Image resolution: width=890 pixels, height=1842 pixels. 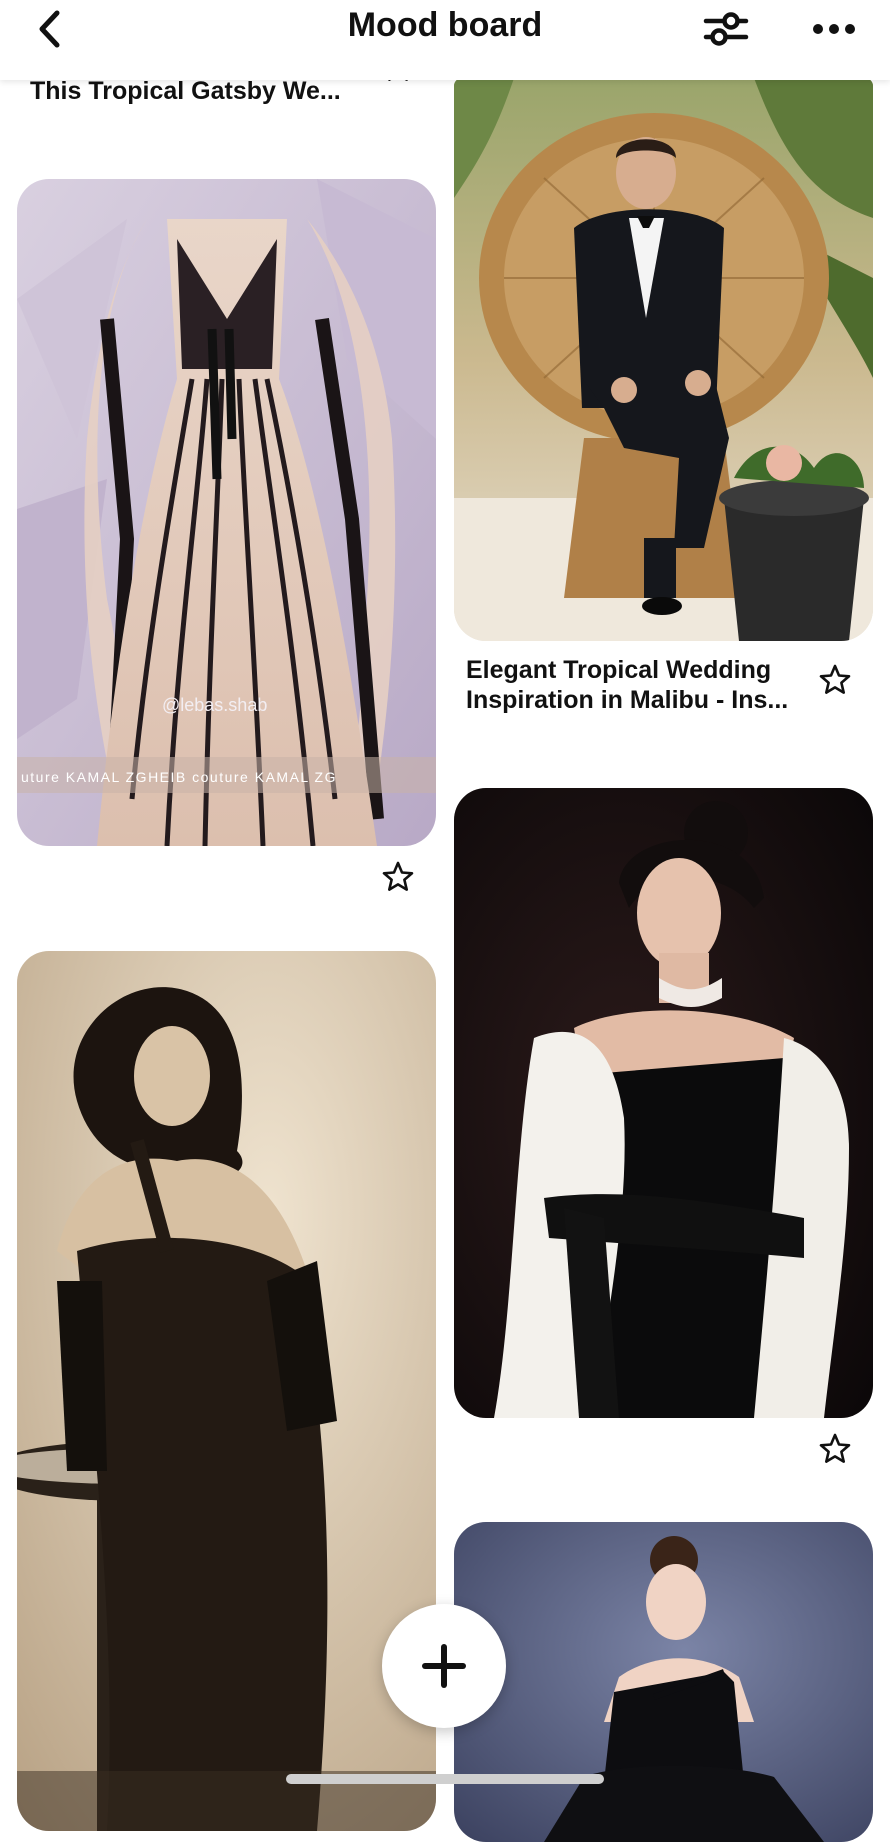 I want to click on add-pin-button, so click(x=444, y=1666).